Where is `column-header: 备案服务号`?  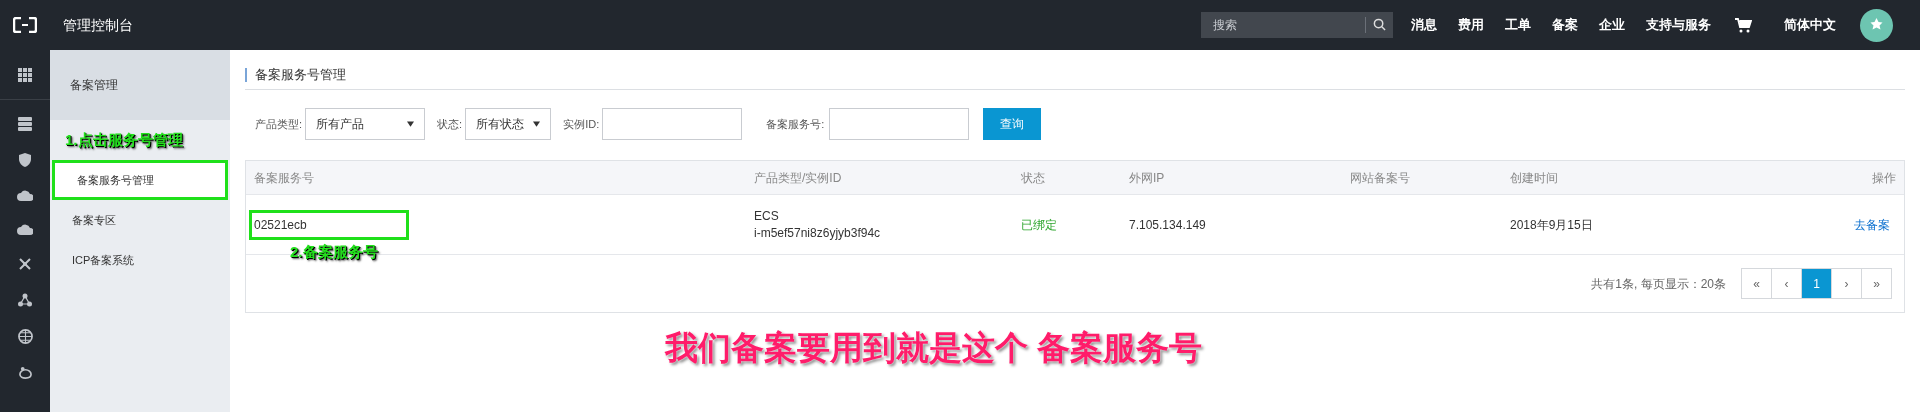 column-header: 备案服务号 is located at coordinates (284, 178).